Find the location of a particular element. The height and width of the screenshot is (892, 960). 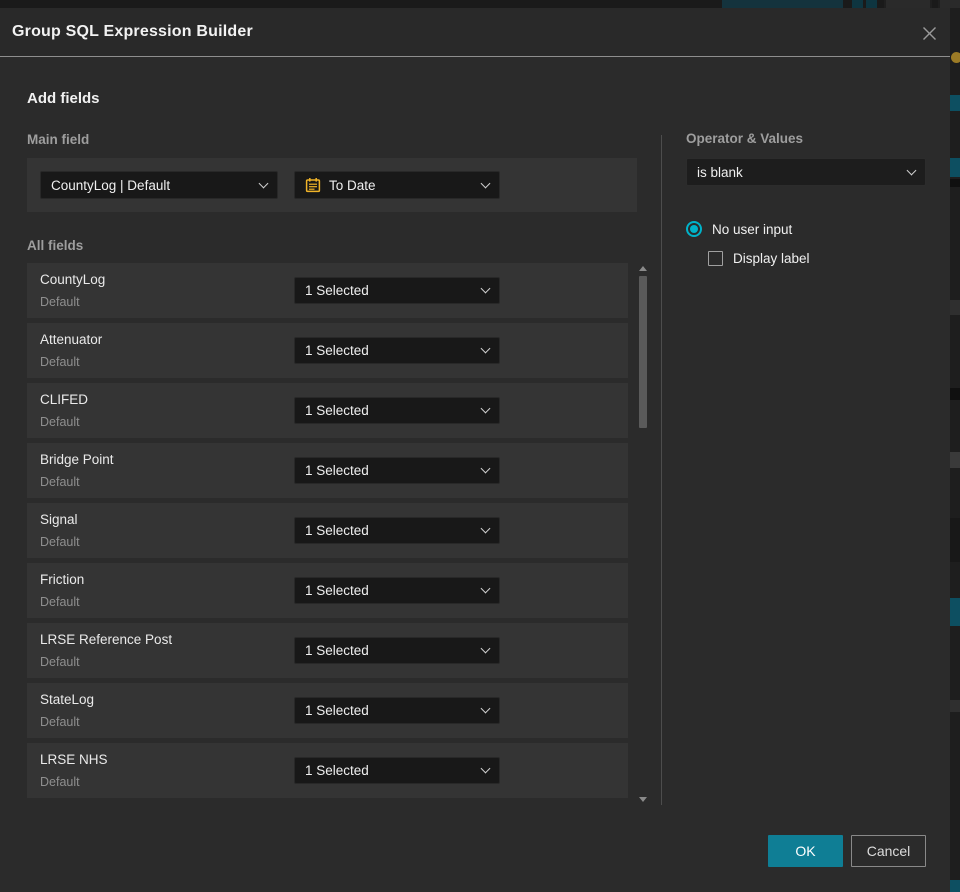

main-field-value-select-value: To Date is located at coordinates (352, 185).